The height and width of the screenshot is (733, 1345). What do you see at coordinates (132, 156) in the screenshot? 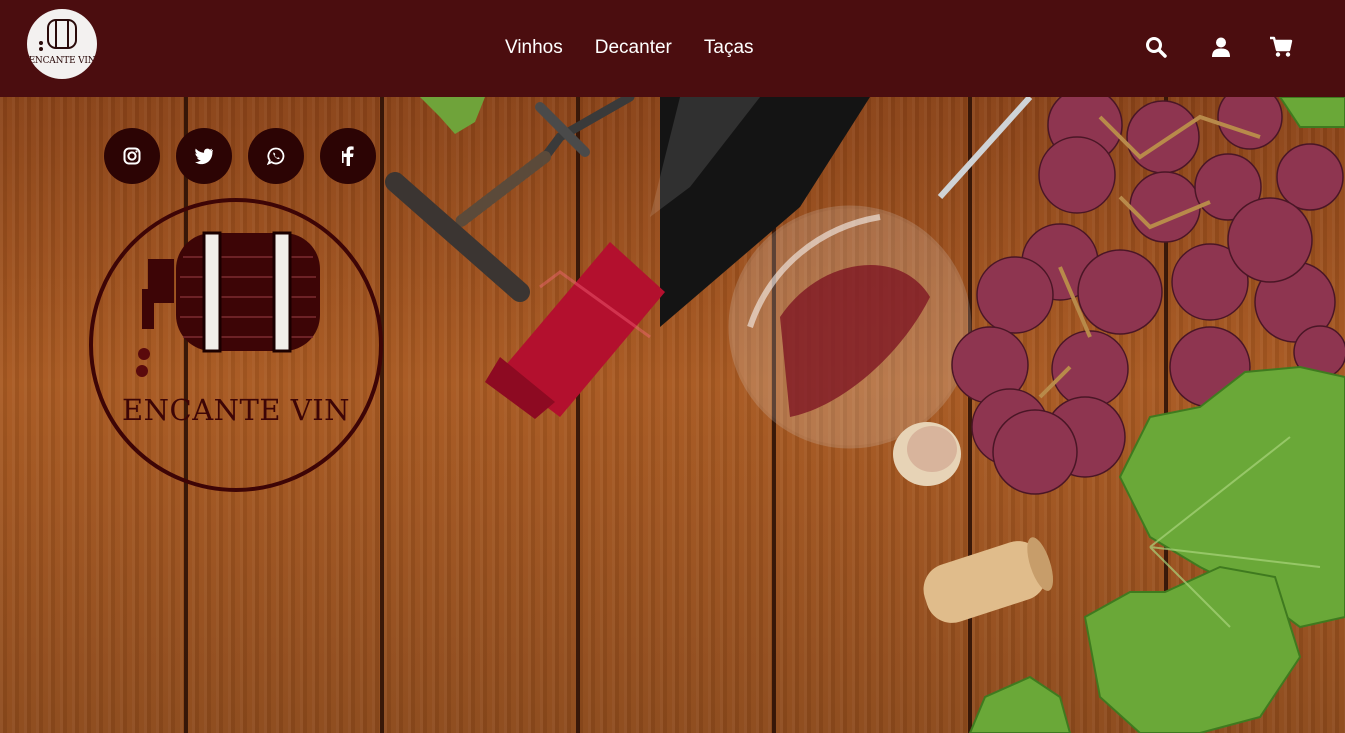
I see `instagram-icon` at bounding box center [132, 156].